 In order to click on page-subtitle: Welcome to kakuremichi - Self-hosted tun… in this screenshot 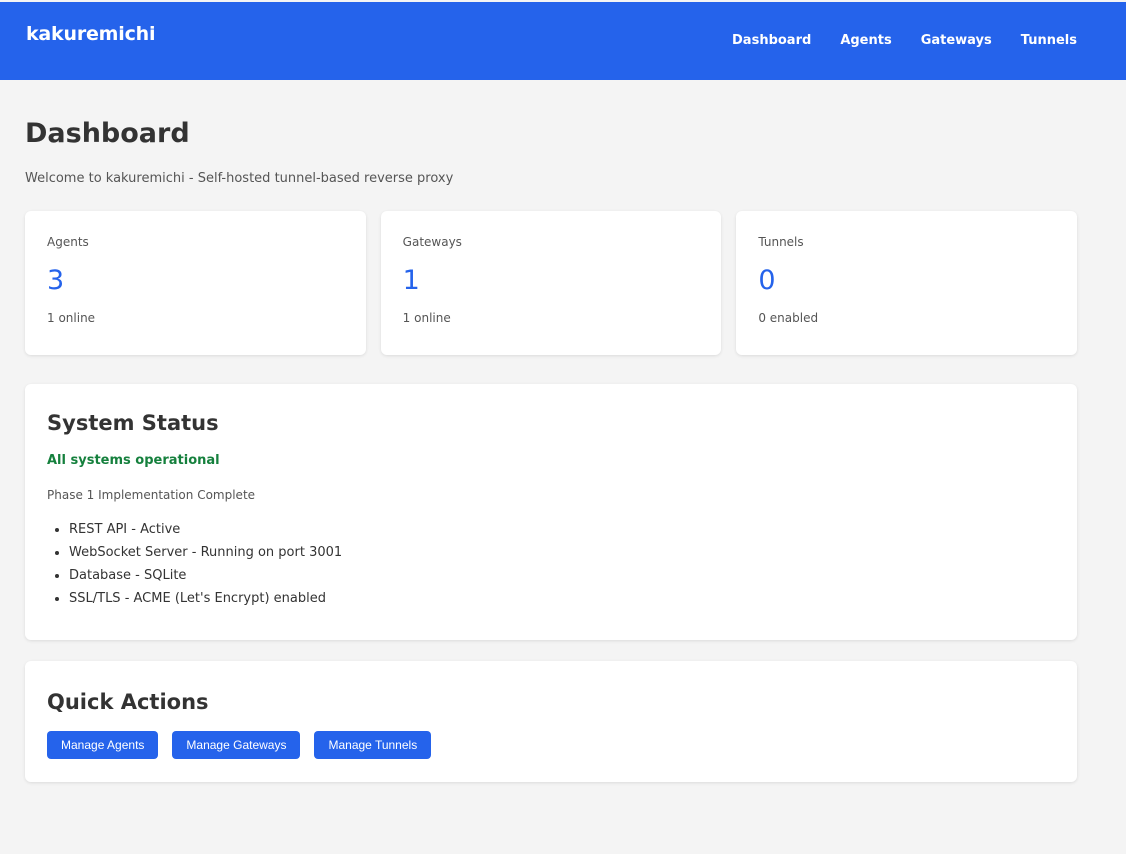, I will do `click(239, 178)`.